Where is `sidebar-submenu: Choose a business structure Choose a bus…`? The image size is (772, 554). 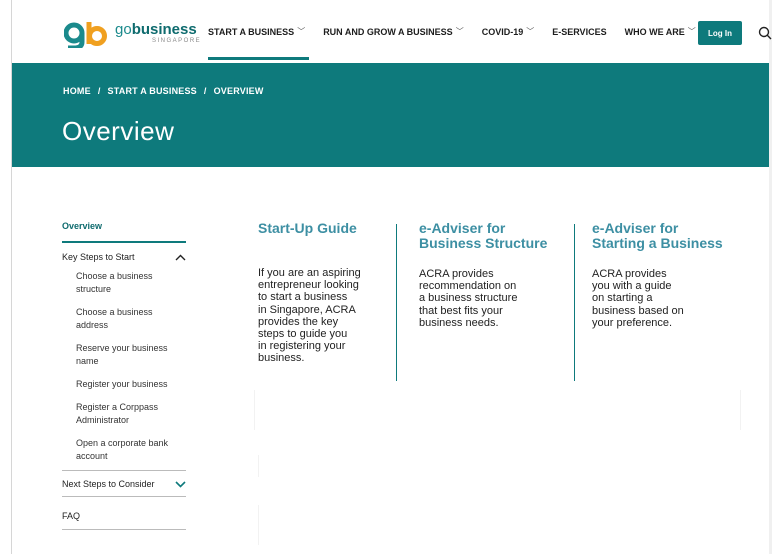
sidebar-submenu: Choose a business structure Choose a bus… is located at coordinates (124, 366).